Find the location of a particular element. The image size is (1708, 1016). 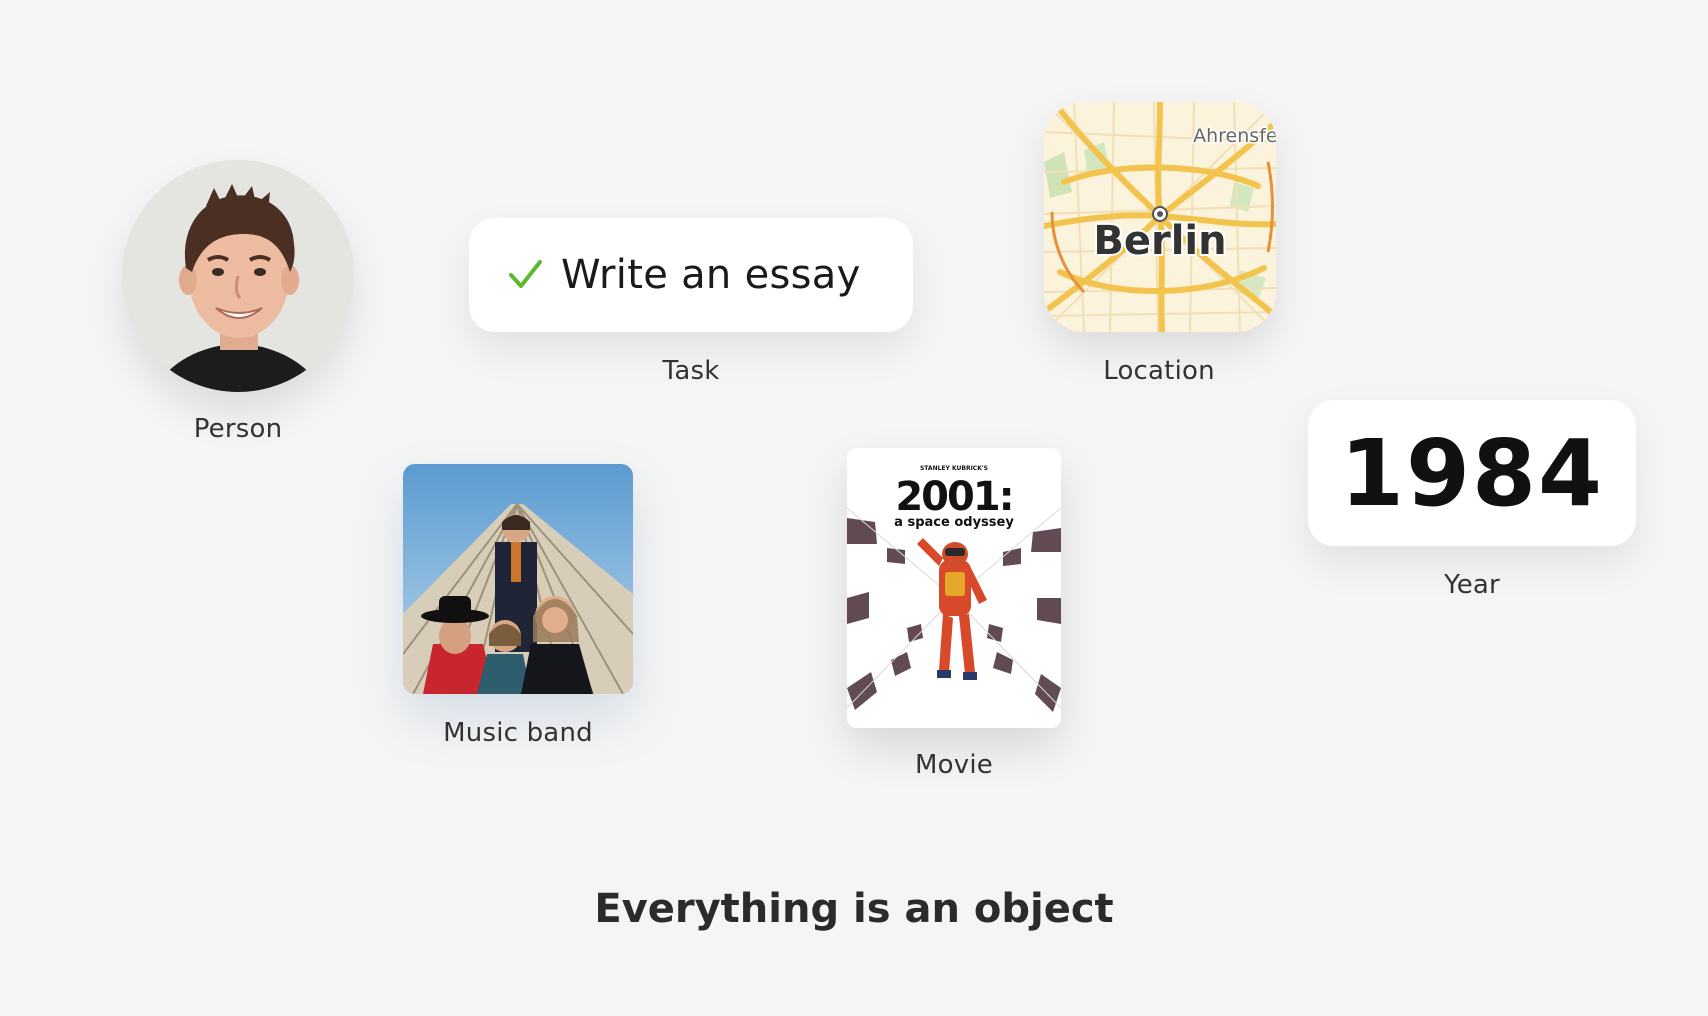

checkmark-icon is located at coordinates (525, 274).